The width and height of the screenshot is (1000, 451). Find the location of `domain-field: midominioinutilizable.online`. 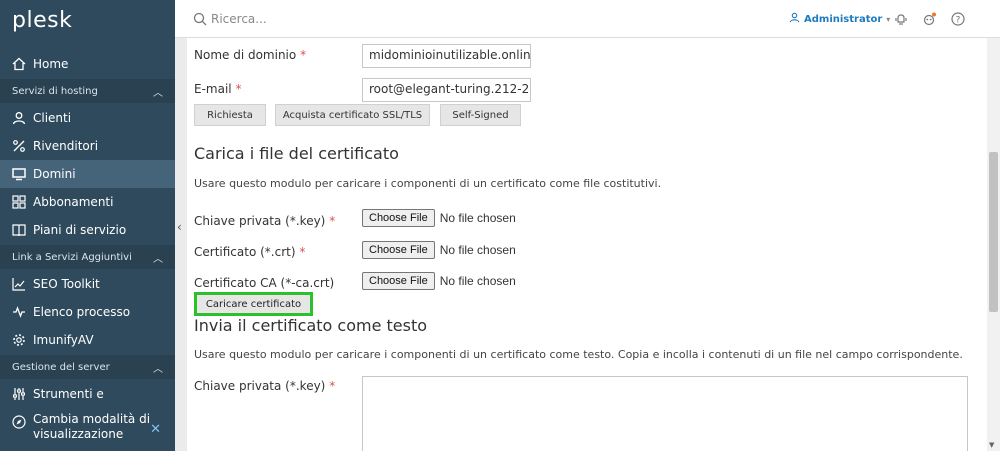

domain-field: midominioinutilizable.online is located at coordinates (446, 56).